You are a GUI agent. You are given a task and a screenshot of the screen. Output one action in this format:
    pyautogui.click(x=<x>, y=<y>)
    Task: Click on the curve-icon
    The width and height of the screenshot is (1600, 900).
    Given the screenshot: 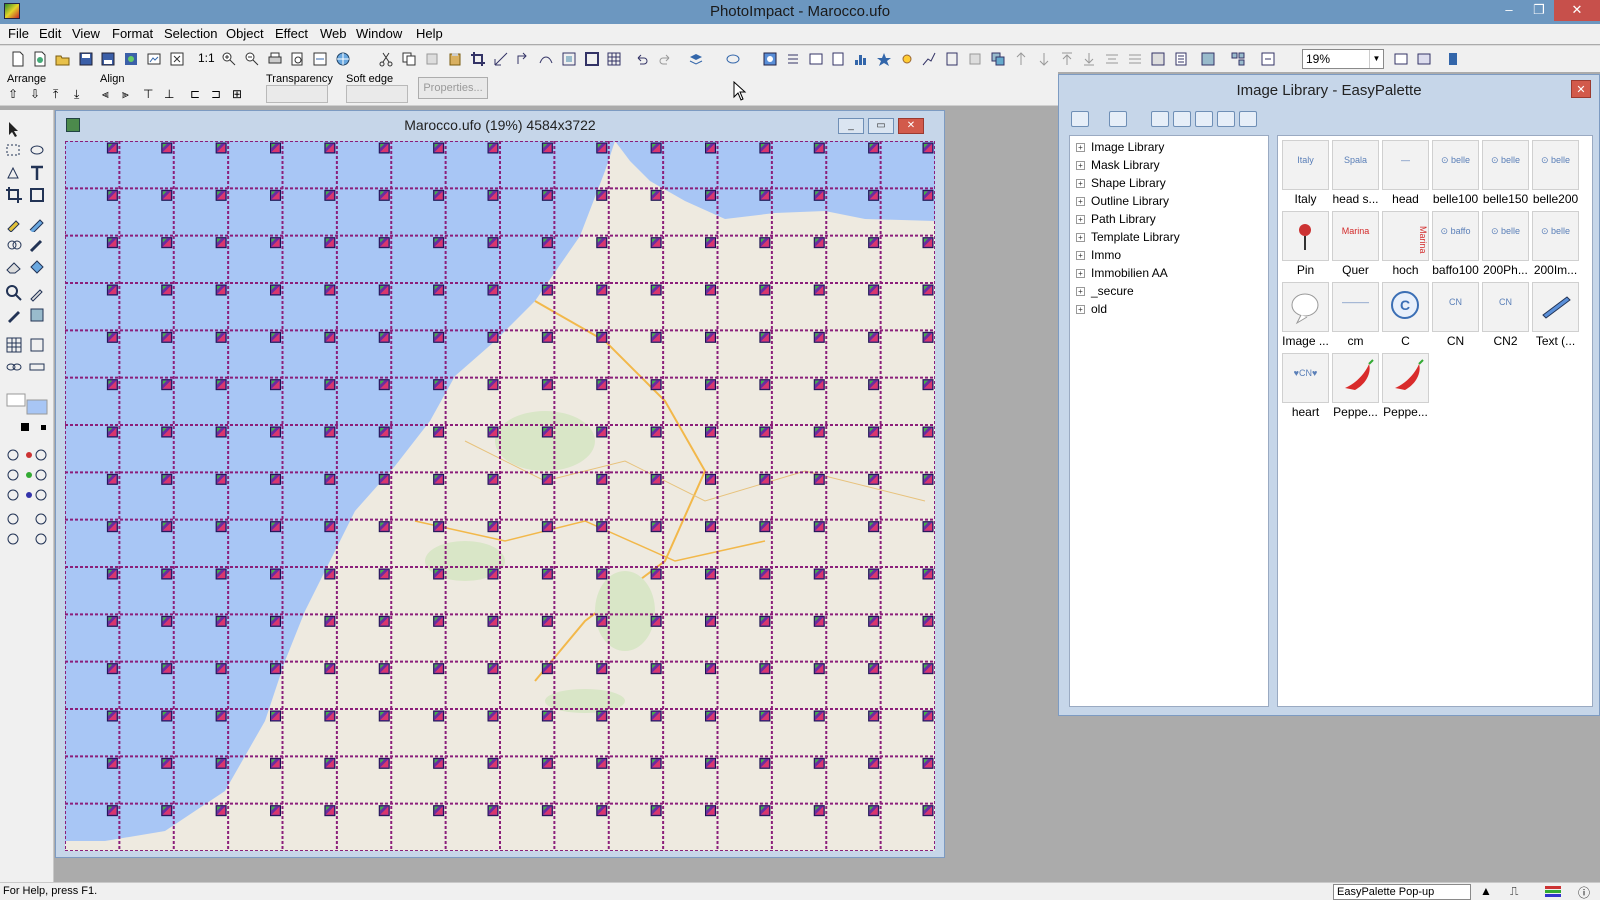 What is the action you would take?
    pyautogui.click(x=929, y=59)
    